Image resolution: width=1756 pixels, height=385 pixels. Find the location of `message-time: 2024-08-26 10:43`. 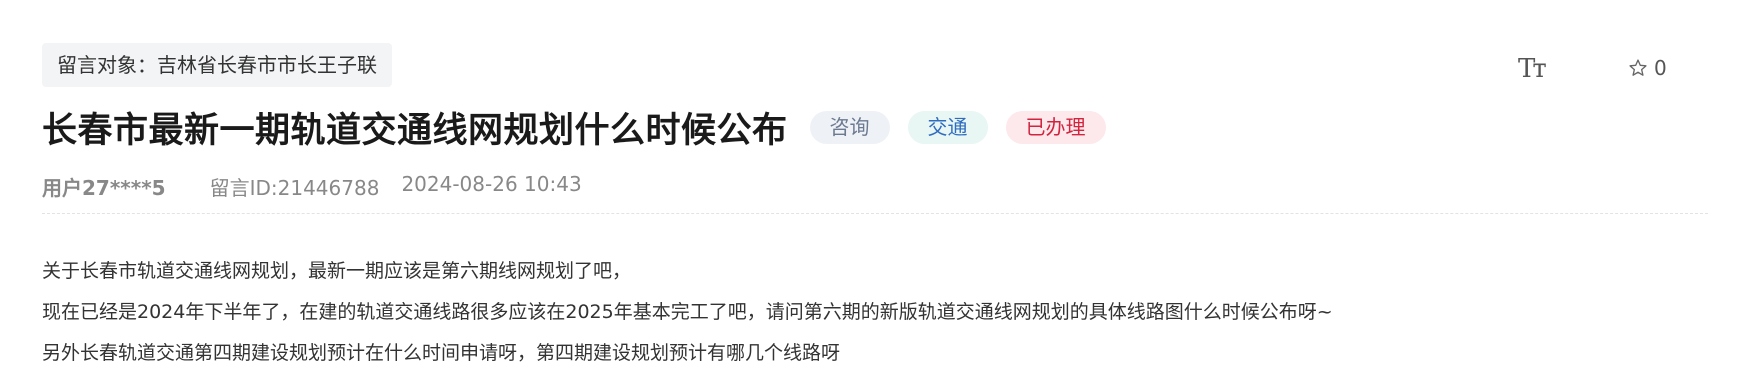

message-time: 2024-08-26 10:43 is located at coordinates (491, 184).